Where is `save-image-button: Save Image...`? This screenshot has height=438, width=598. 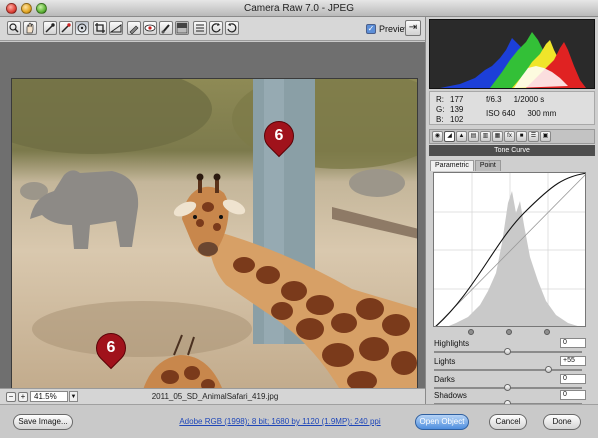 save-image-button: Save Image... is located at coordinates (43, 422).